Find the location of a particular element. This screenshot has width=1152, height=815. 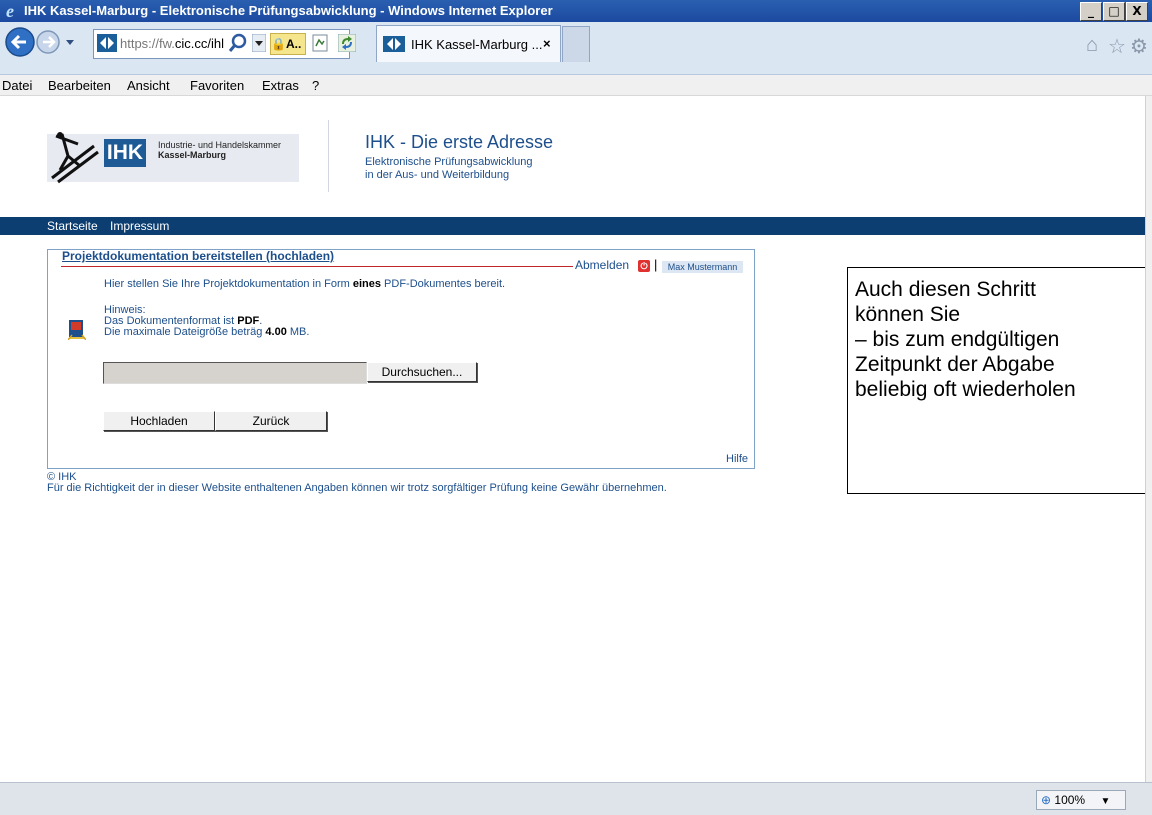

svg-text: e is located at coordinates (10, 10).